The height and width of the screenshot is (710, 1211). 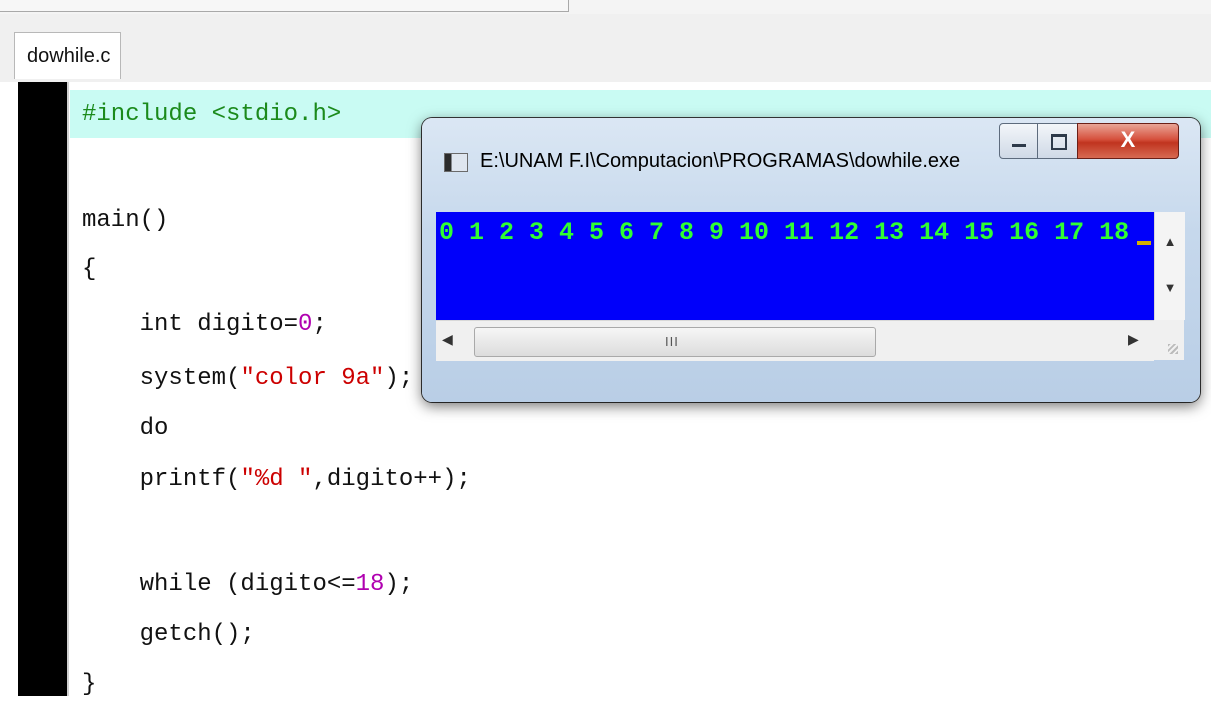 I want to click on console-app-icon, so click(x=456, y=162).